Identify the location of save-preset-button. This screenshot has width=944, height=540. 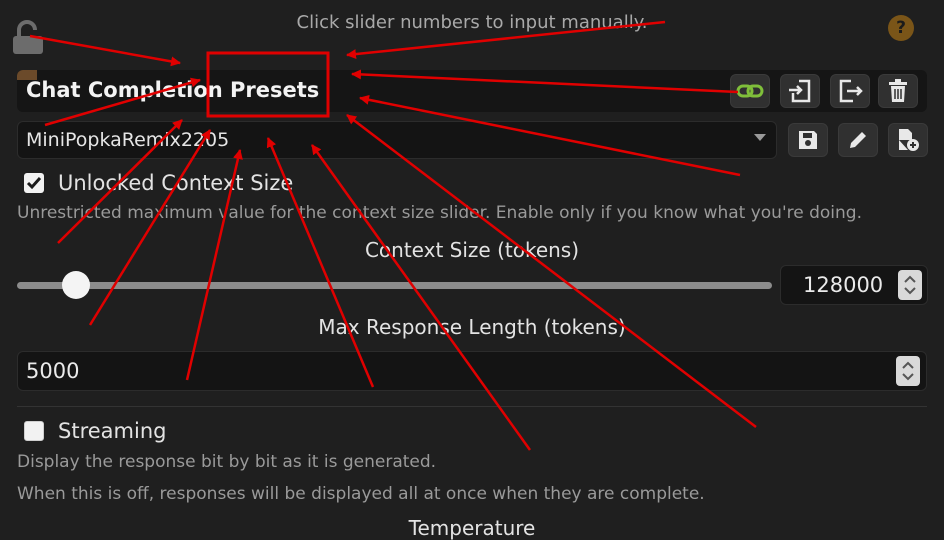
(808, 140).